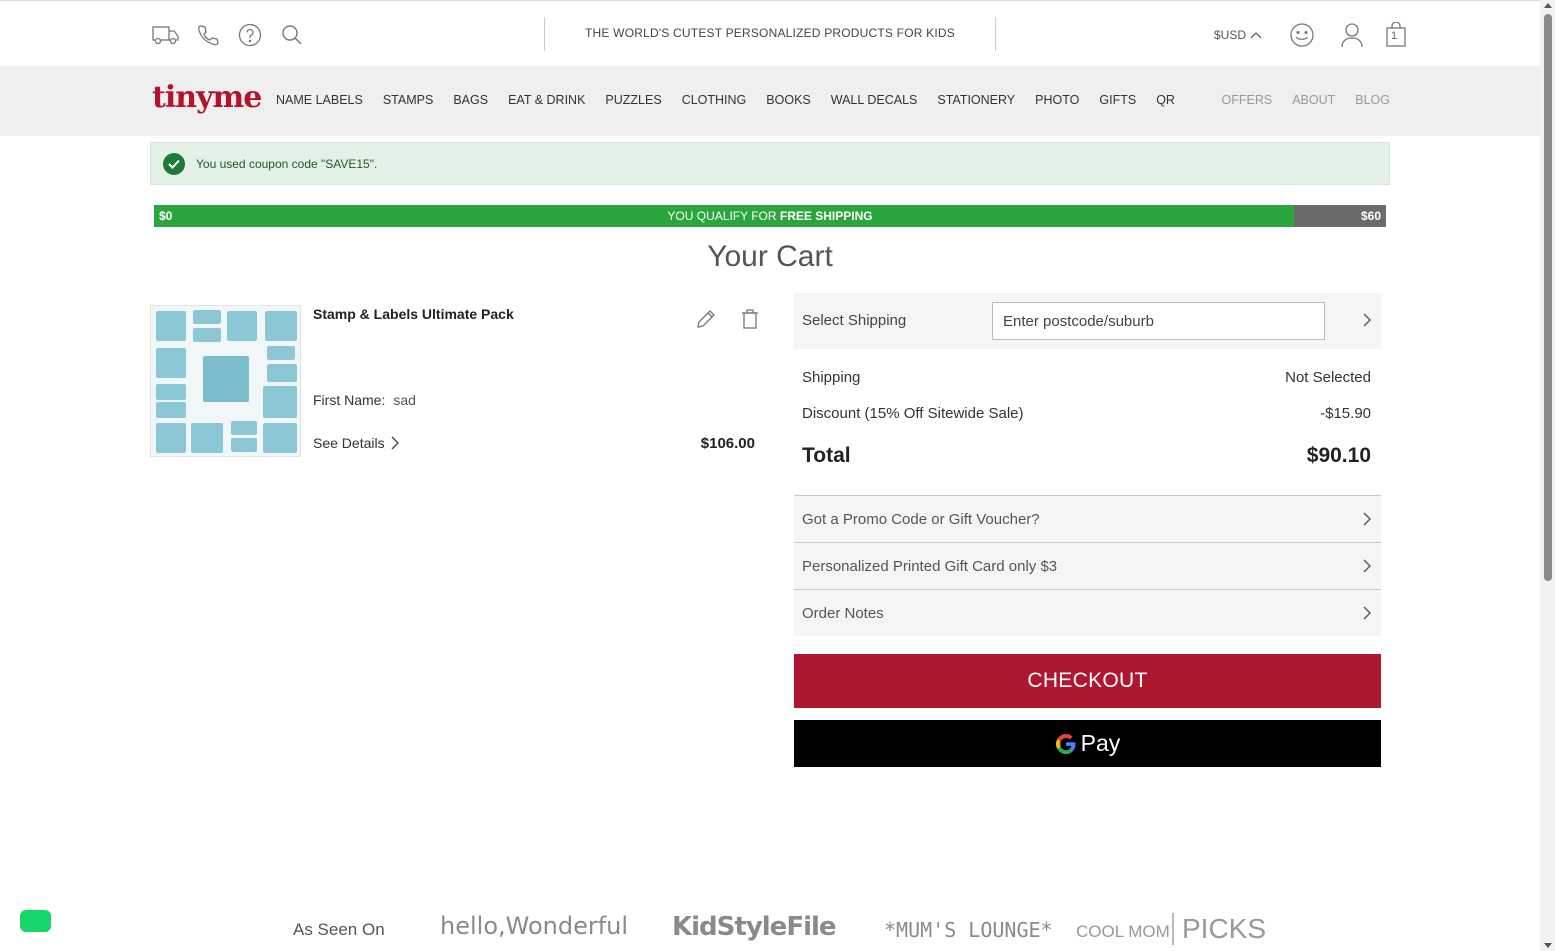  Describe the element at coordinates (1087, 457) in the screenshot. I see `total-row: Total $90.10` at that location.